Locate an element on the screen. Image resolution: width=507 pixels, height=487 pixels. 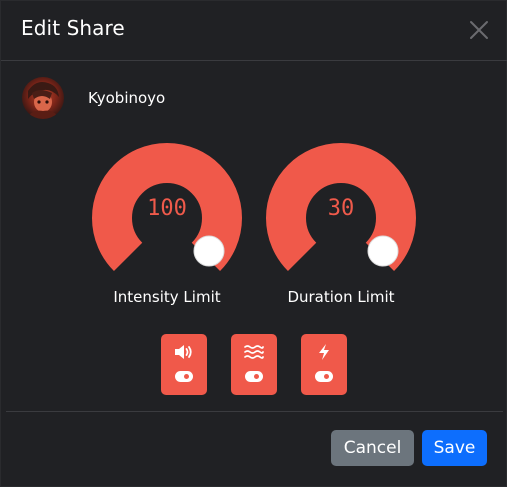
sound-toggle-switch is located at coordinates (184, 376).